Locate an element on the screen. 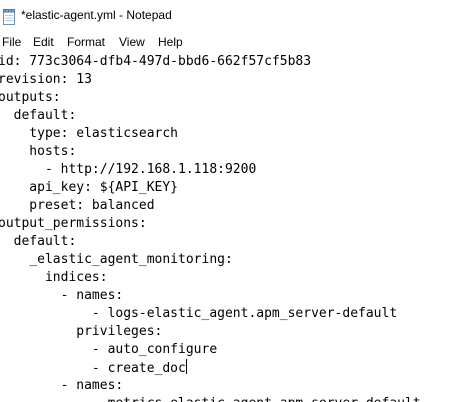 Image resolution: width=449 pixels, height=402 pixels. editor-line: indices: is located at coordinates (54, 277).